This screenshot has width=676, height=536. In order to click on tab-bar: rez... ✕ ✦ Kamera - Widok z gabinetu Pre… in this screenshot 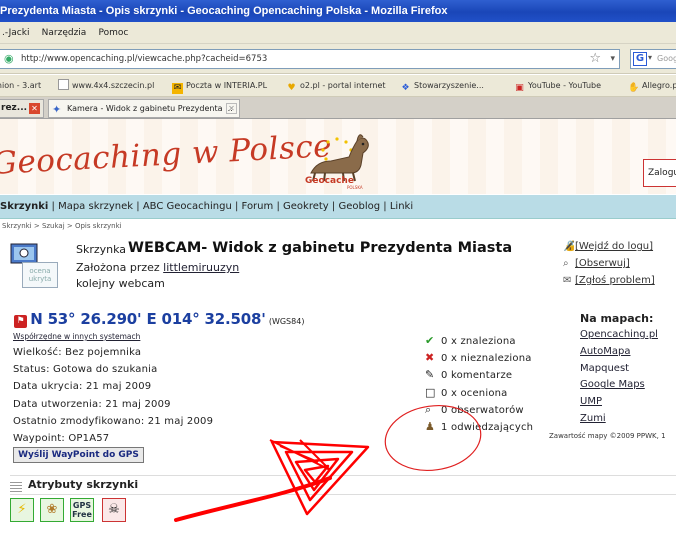, I will do `click(338, 108)`.